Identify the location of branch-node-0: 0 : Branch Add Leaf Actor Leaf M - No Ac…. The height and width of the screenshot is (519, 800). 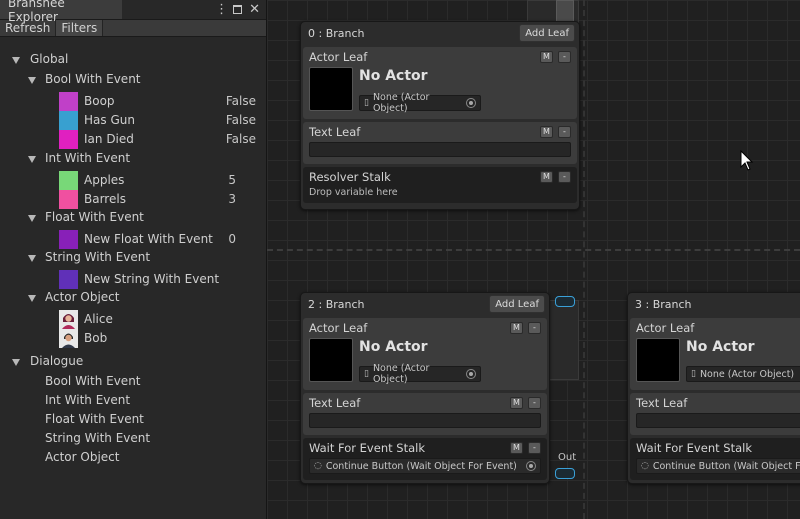
(440, 115).